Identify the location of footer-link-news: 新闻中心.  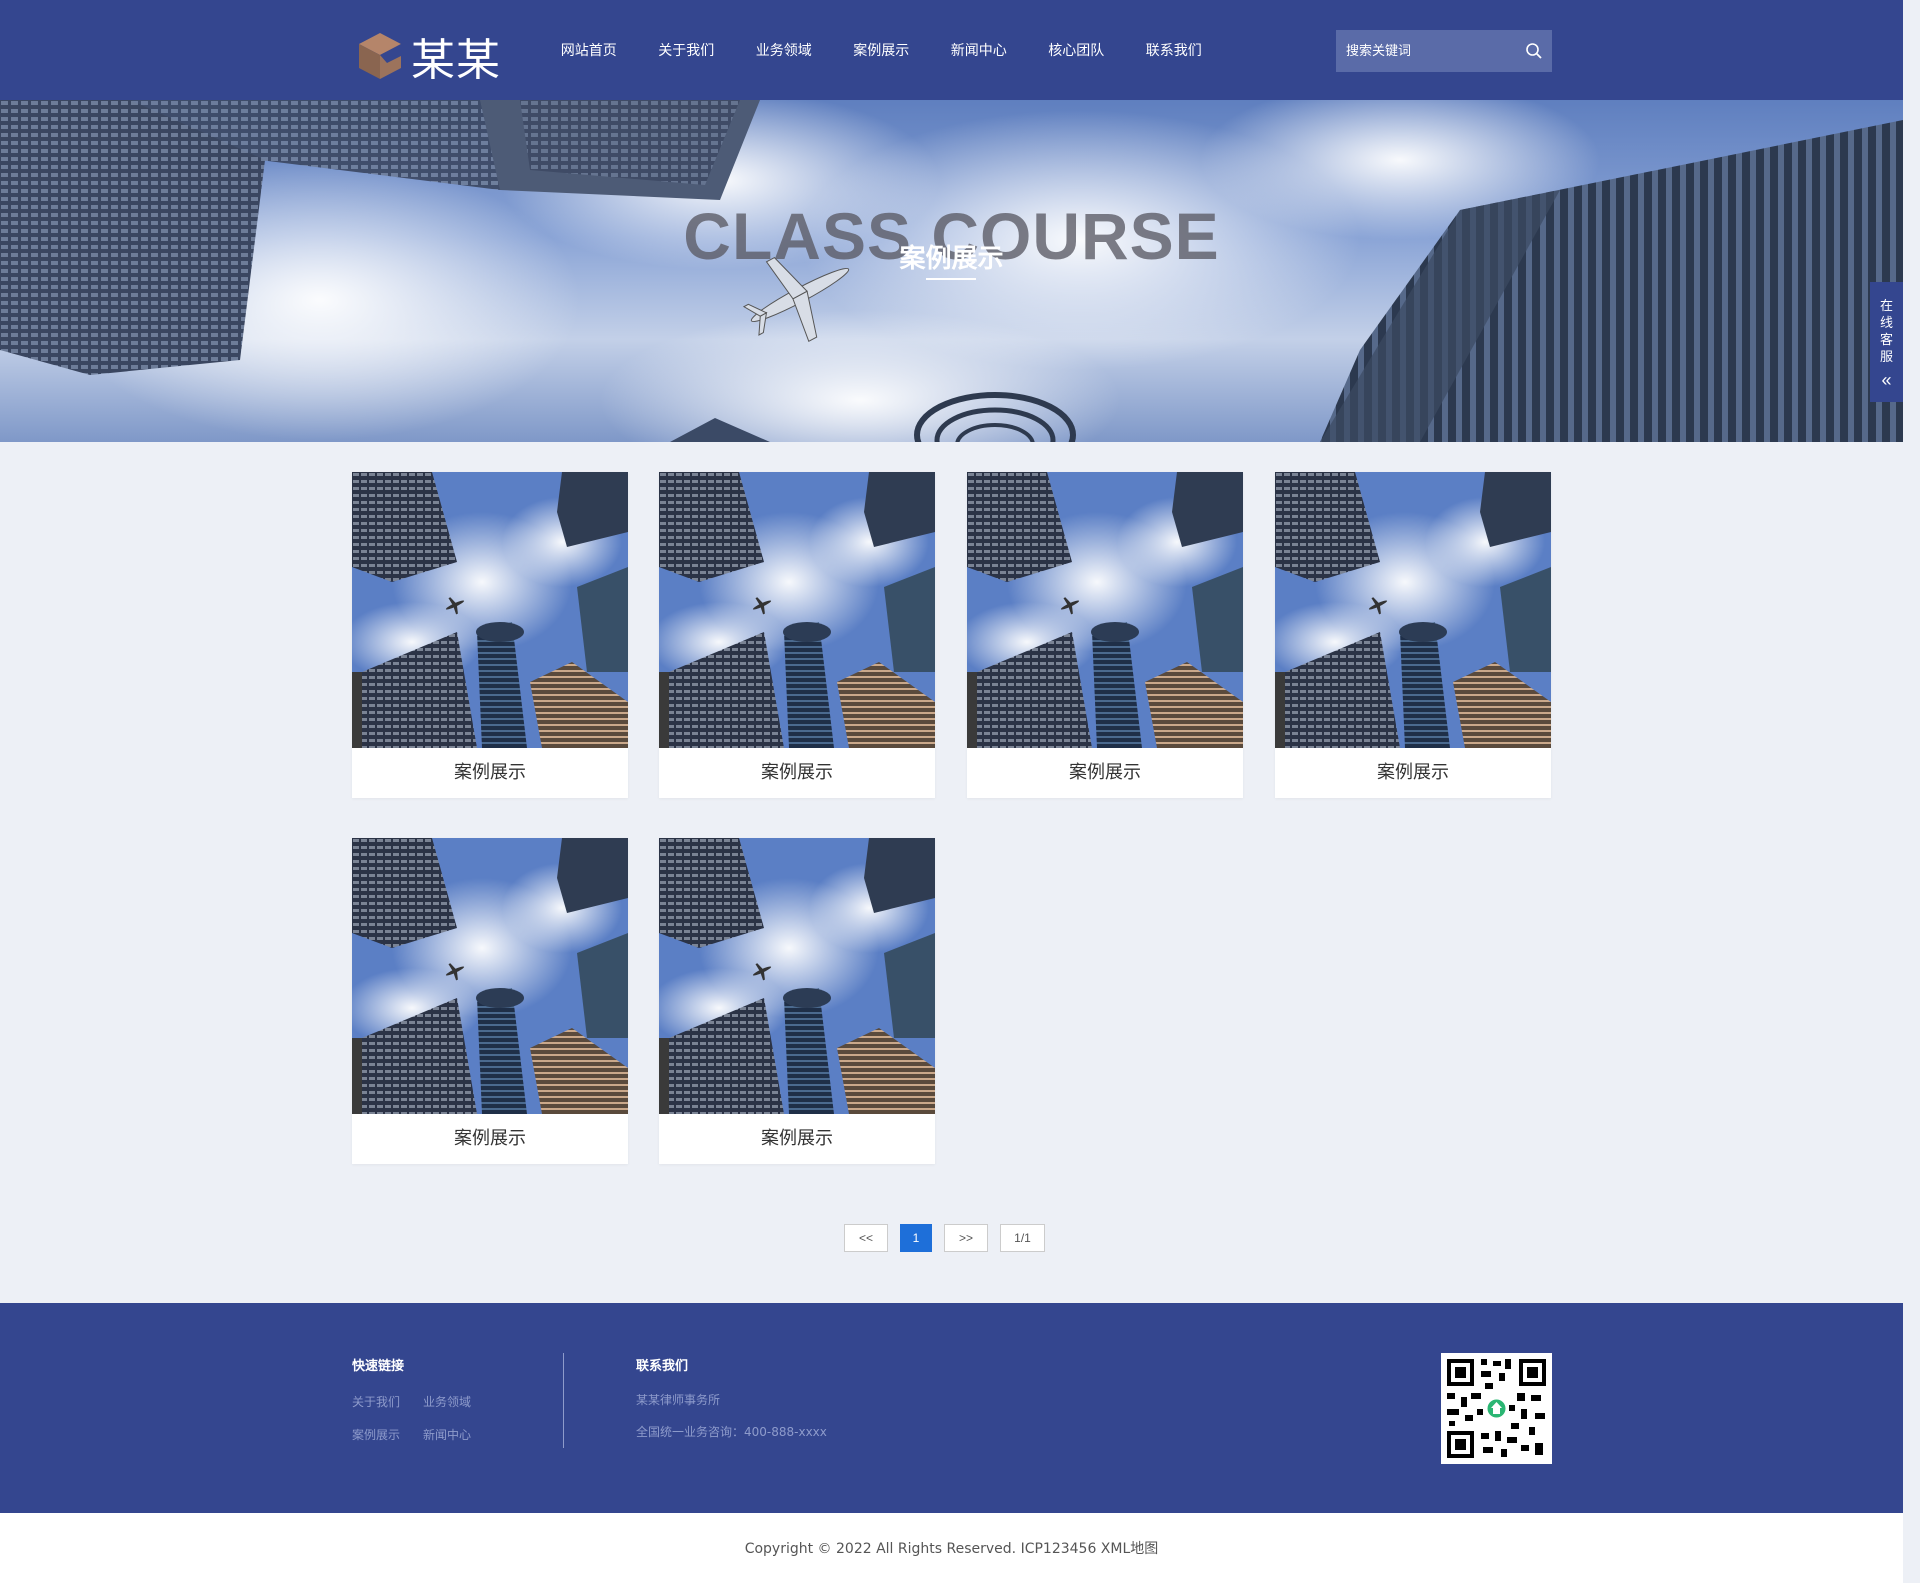
(447, 1434).